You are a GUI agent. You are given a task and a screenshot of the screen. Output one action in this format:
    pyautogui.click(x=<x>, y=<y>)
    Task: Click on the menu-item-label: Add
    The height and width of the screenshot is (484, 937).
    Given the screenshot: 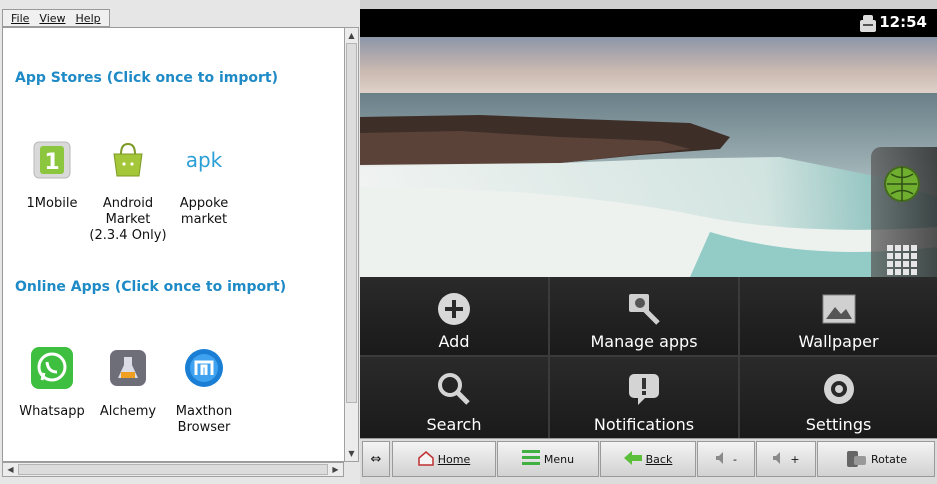 What is the action you would take?
    pyautogui.click(x=454, y=341)
    